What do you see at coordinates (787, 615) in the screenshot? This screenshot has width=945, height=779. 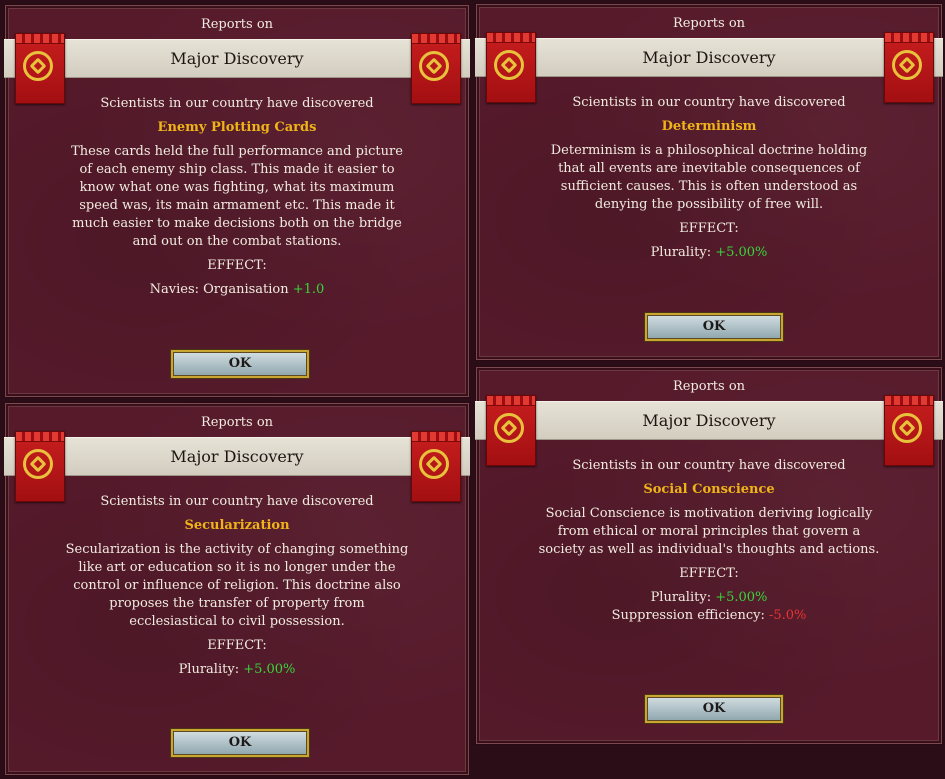 I see `effect-value: -5.0%` at bounding box center [787, 615].